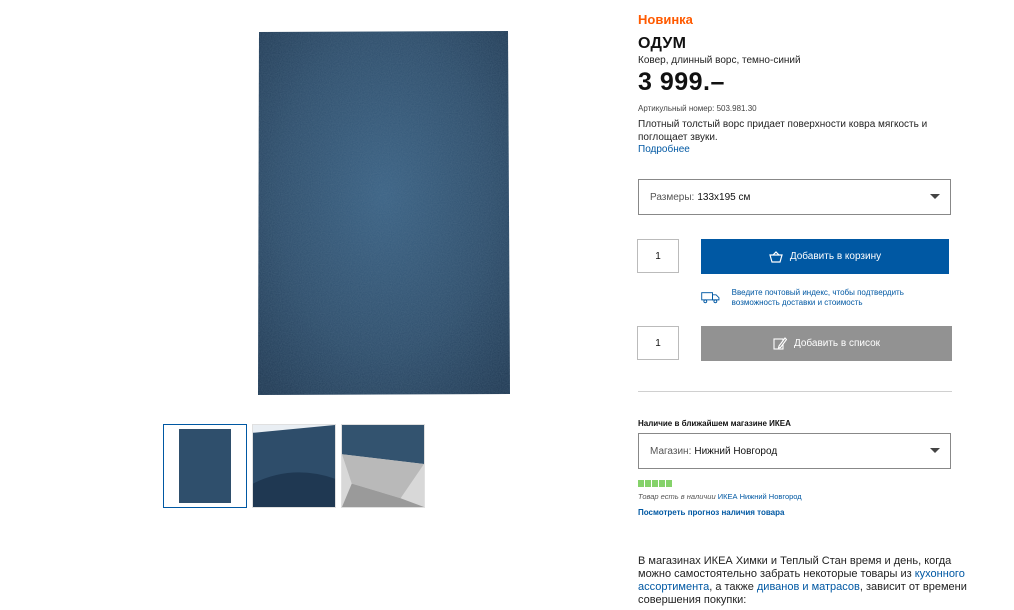 This screenshot has width=1014, height=610. What do you see at coordinates (671, 451) in the screenshot?
I see `store-select-label: Магазин:` at bounding box center [671, 451].